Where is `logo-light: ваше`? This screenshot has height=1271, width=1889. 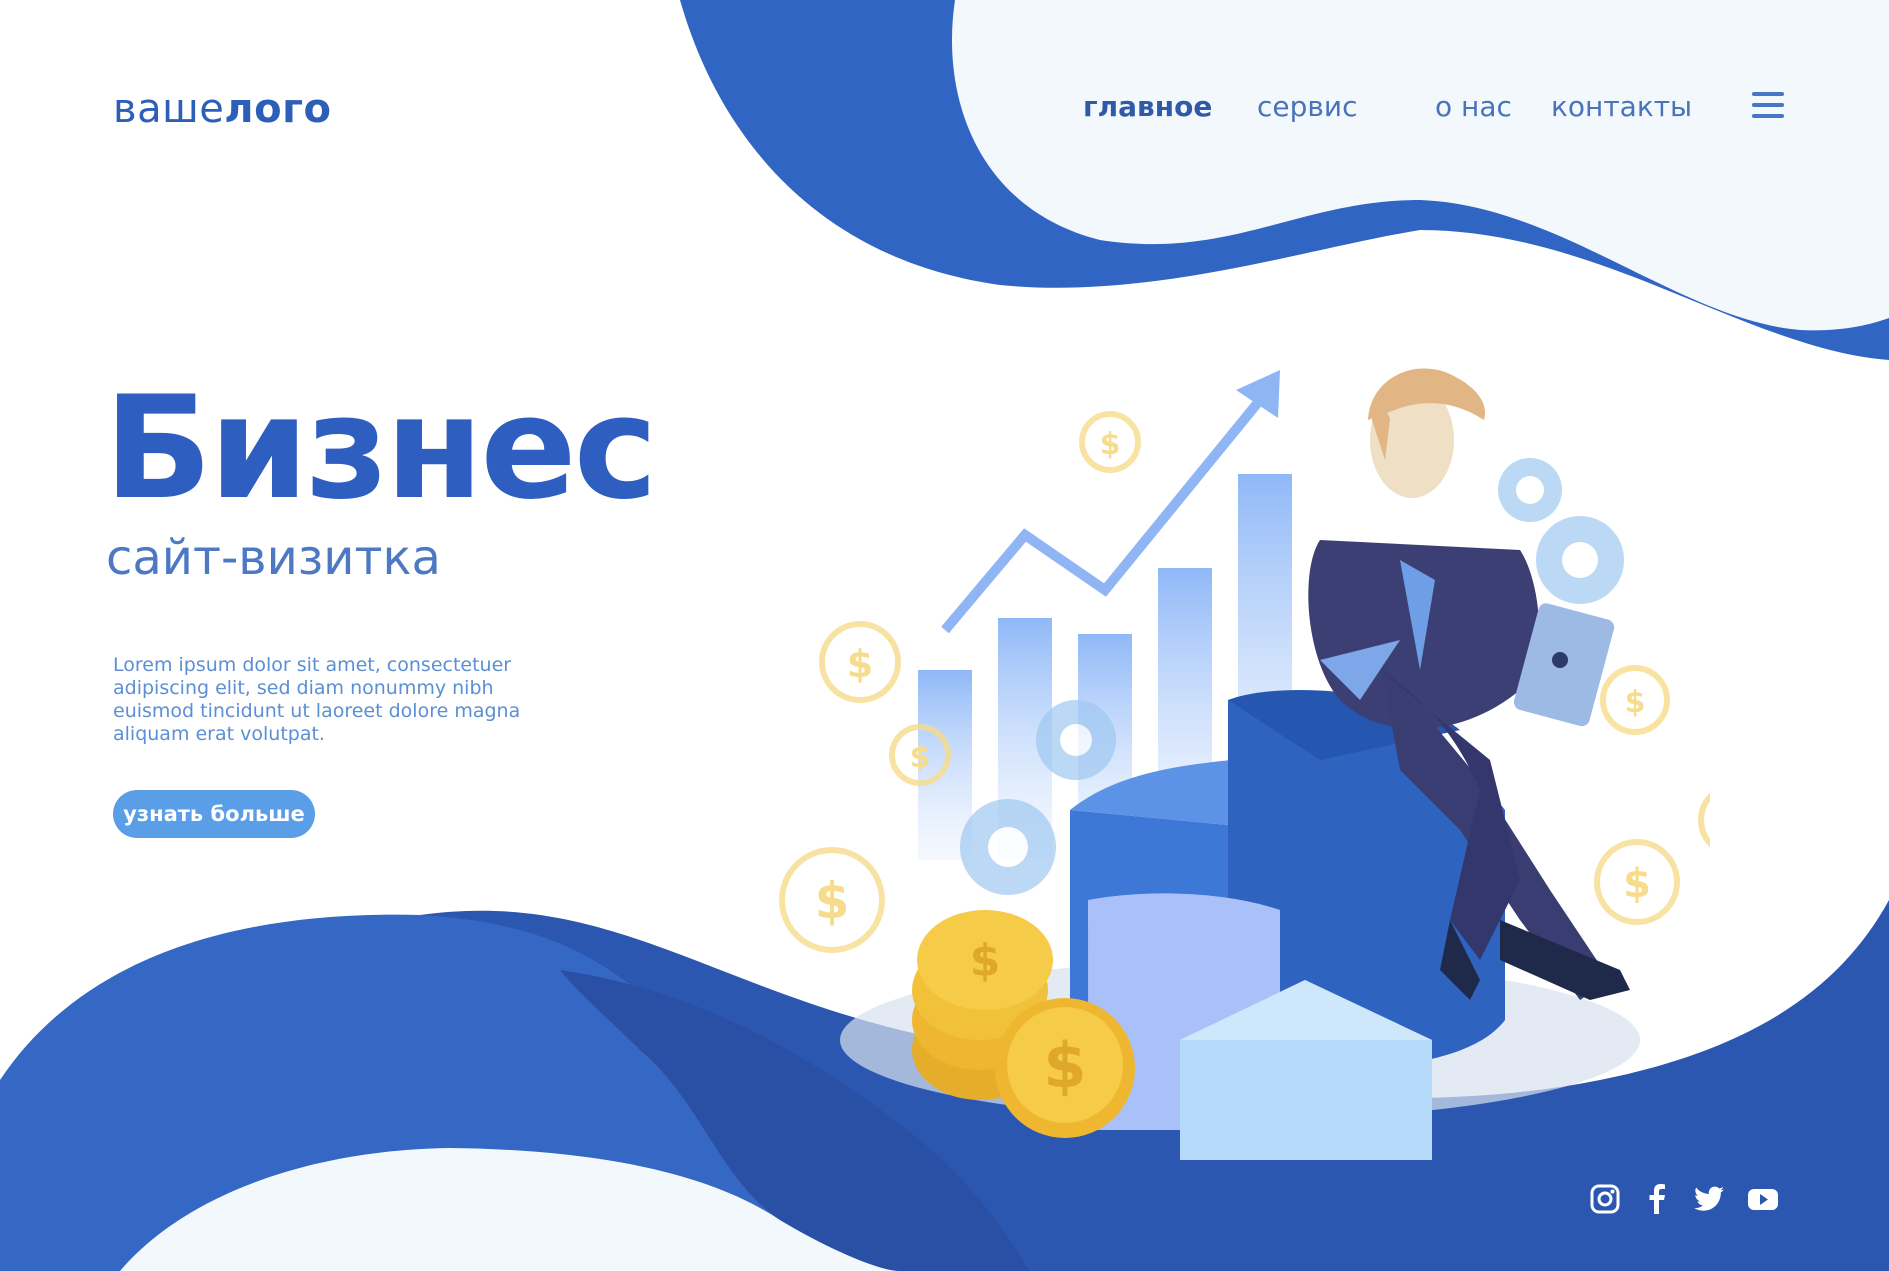
logo-light: ваше is located at coordinates (169, 109).